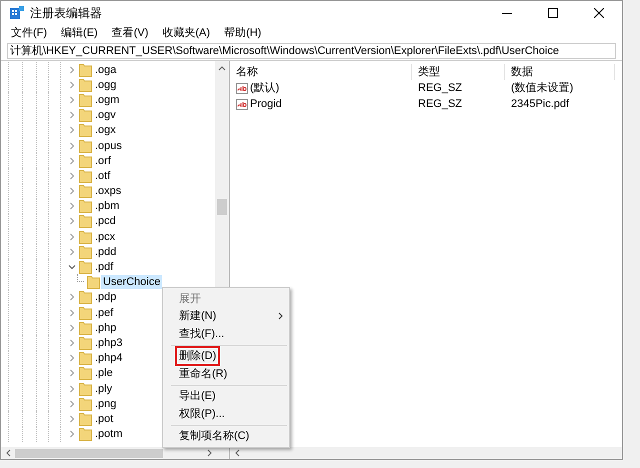 The width and height of the screenshot is (640, 468). I want to click on address-bar: 计算机\HKEY_CURRENT_USER\Software\Microsoft\Windows\CurrentVersion\Explorer\FileExts\.pdf\UserChoice, so click(311, 51).